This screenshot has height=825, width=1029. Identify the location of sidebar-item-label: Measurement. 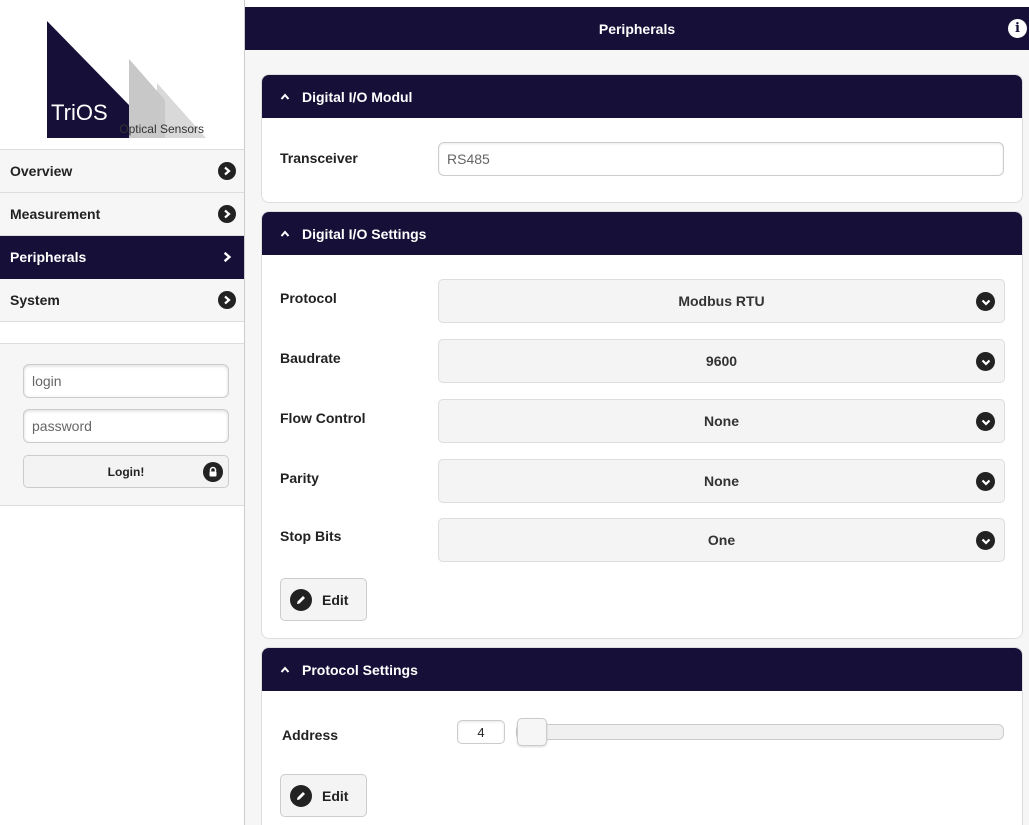
(55, 214).